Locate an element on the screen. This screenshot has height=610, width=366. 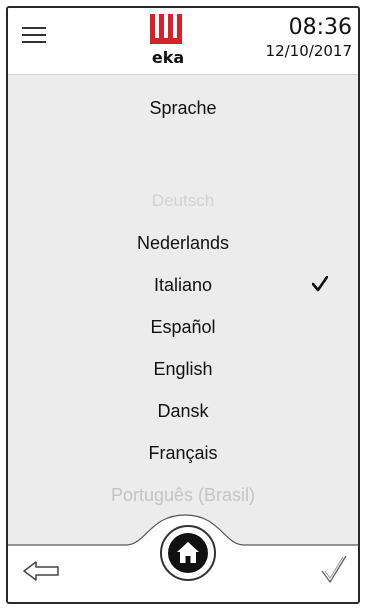
language-label: Español is located at coordinates (183, 327).